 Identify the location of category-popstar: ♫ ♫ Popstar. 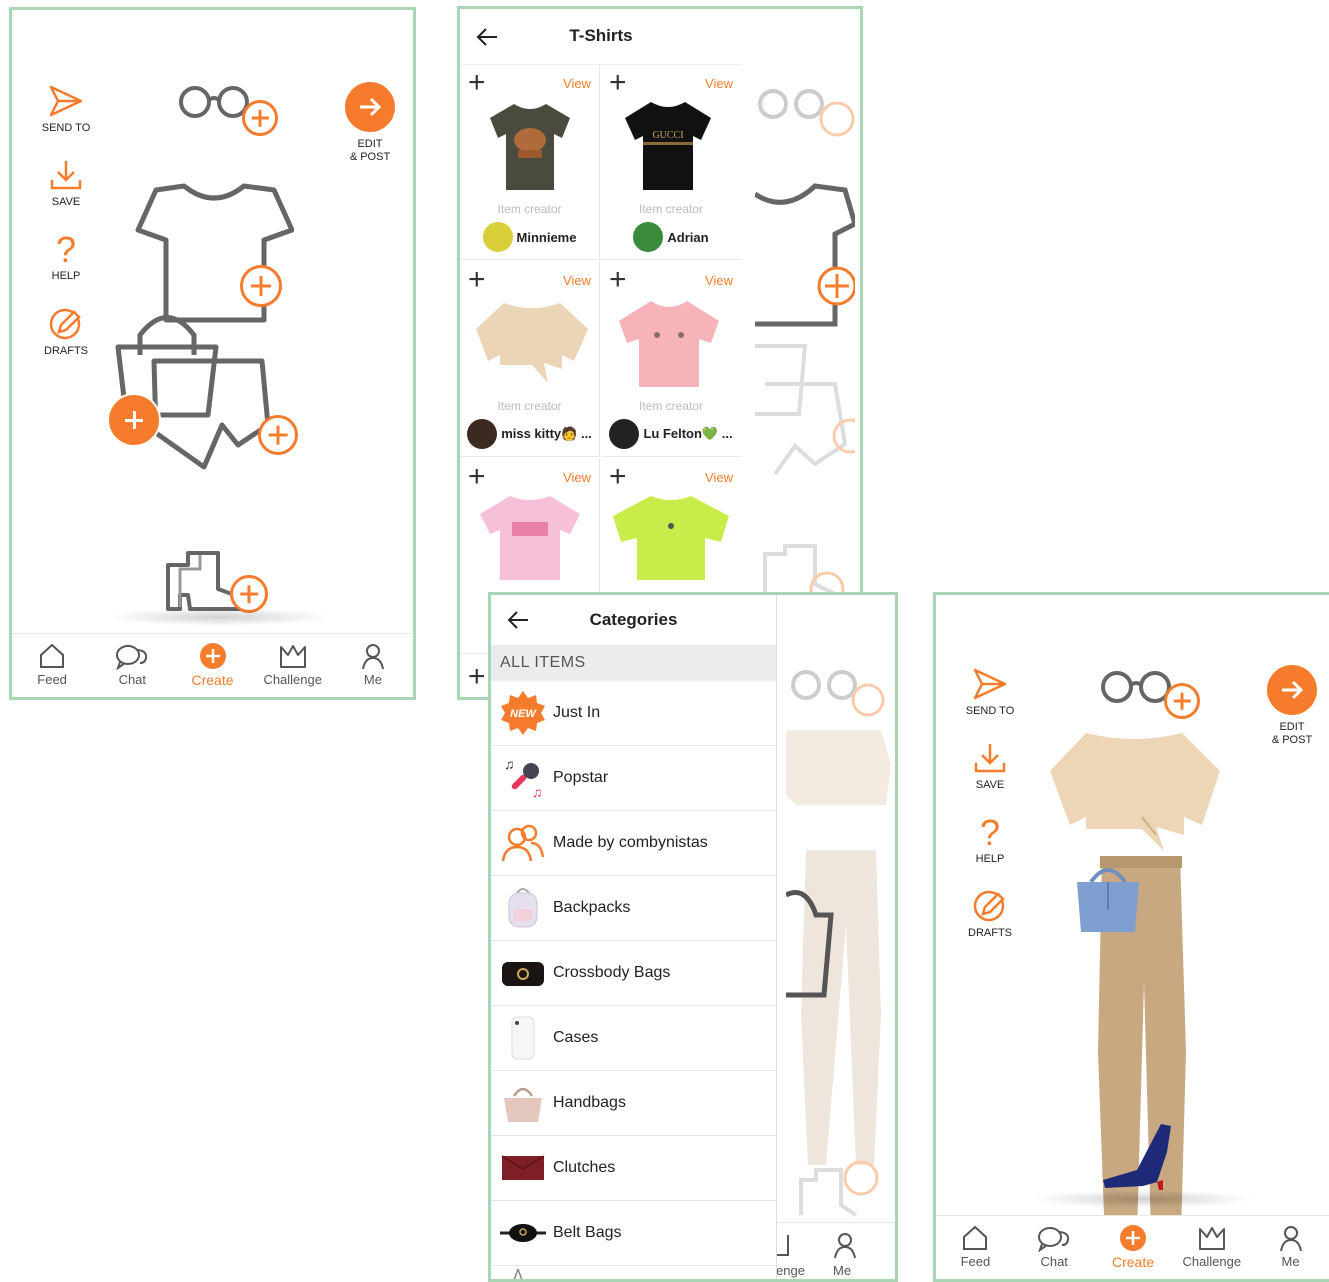
(633, 778).